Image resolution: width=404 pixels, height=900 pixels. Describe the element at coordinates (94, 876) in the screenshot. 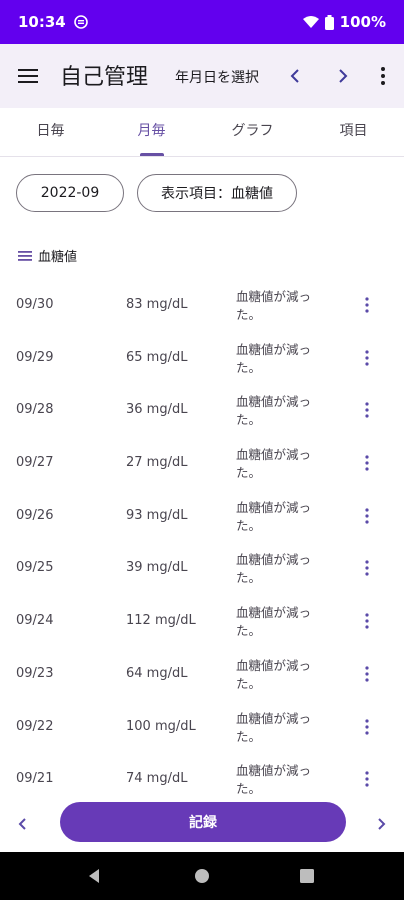

I see `back-icon` at that location.